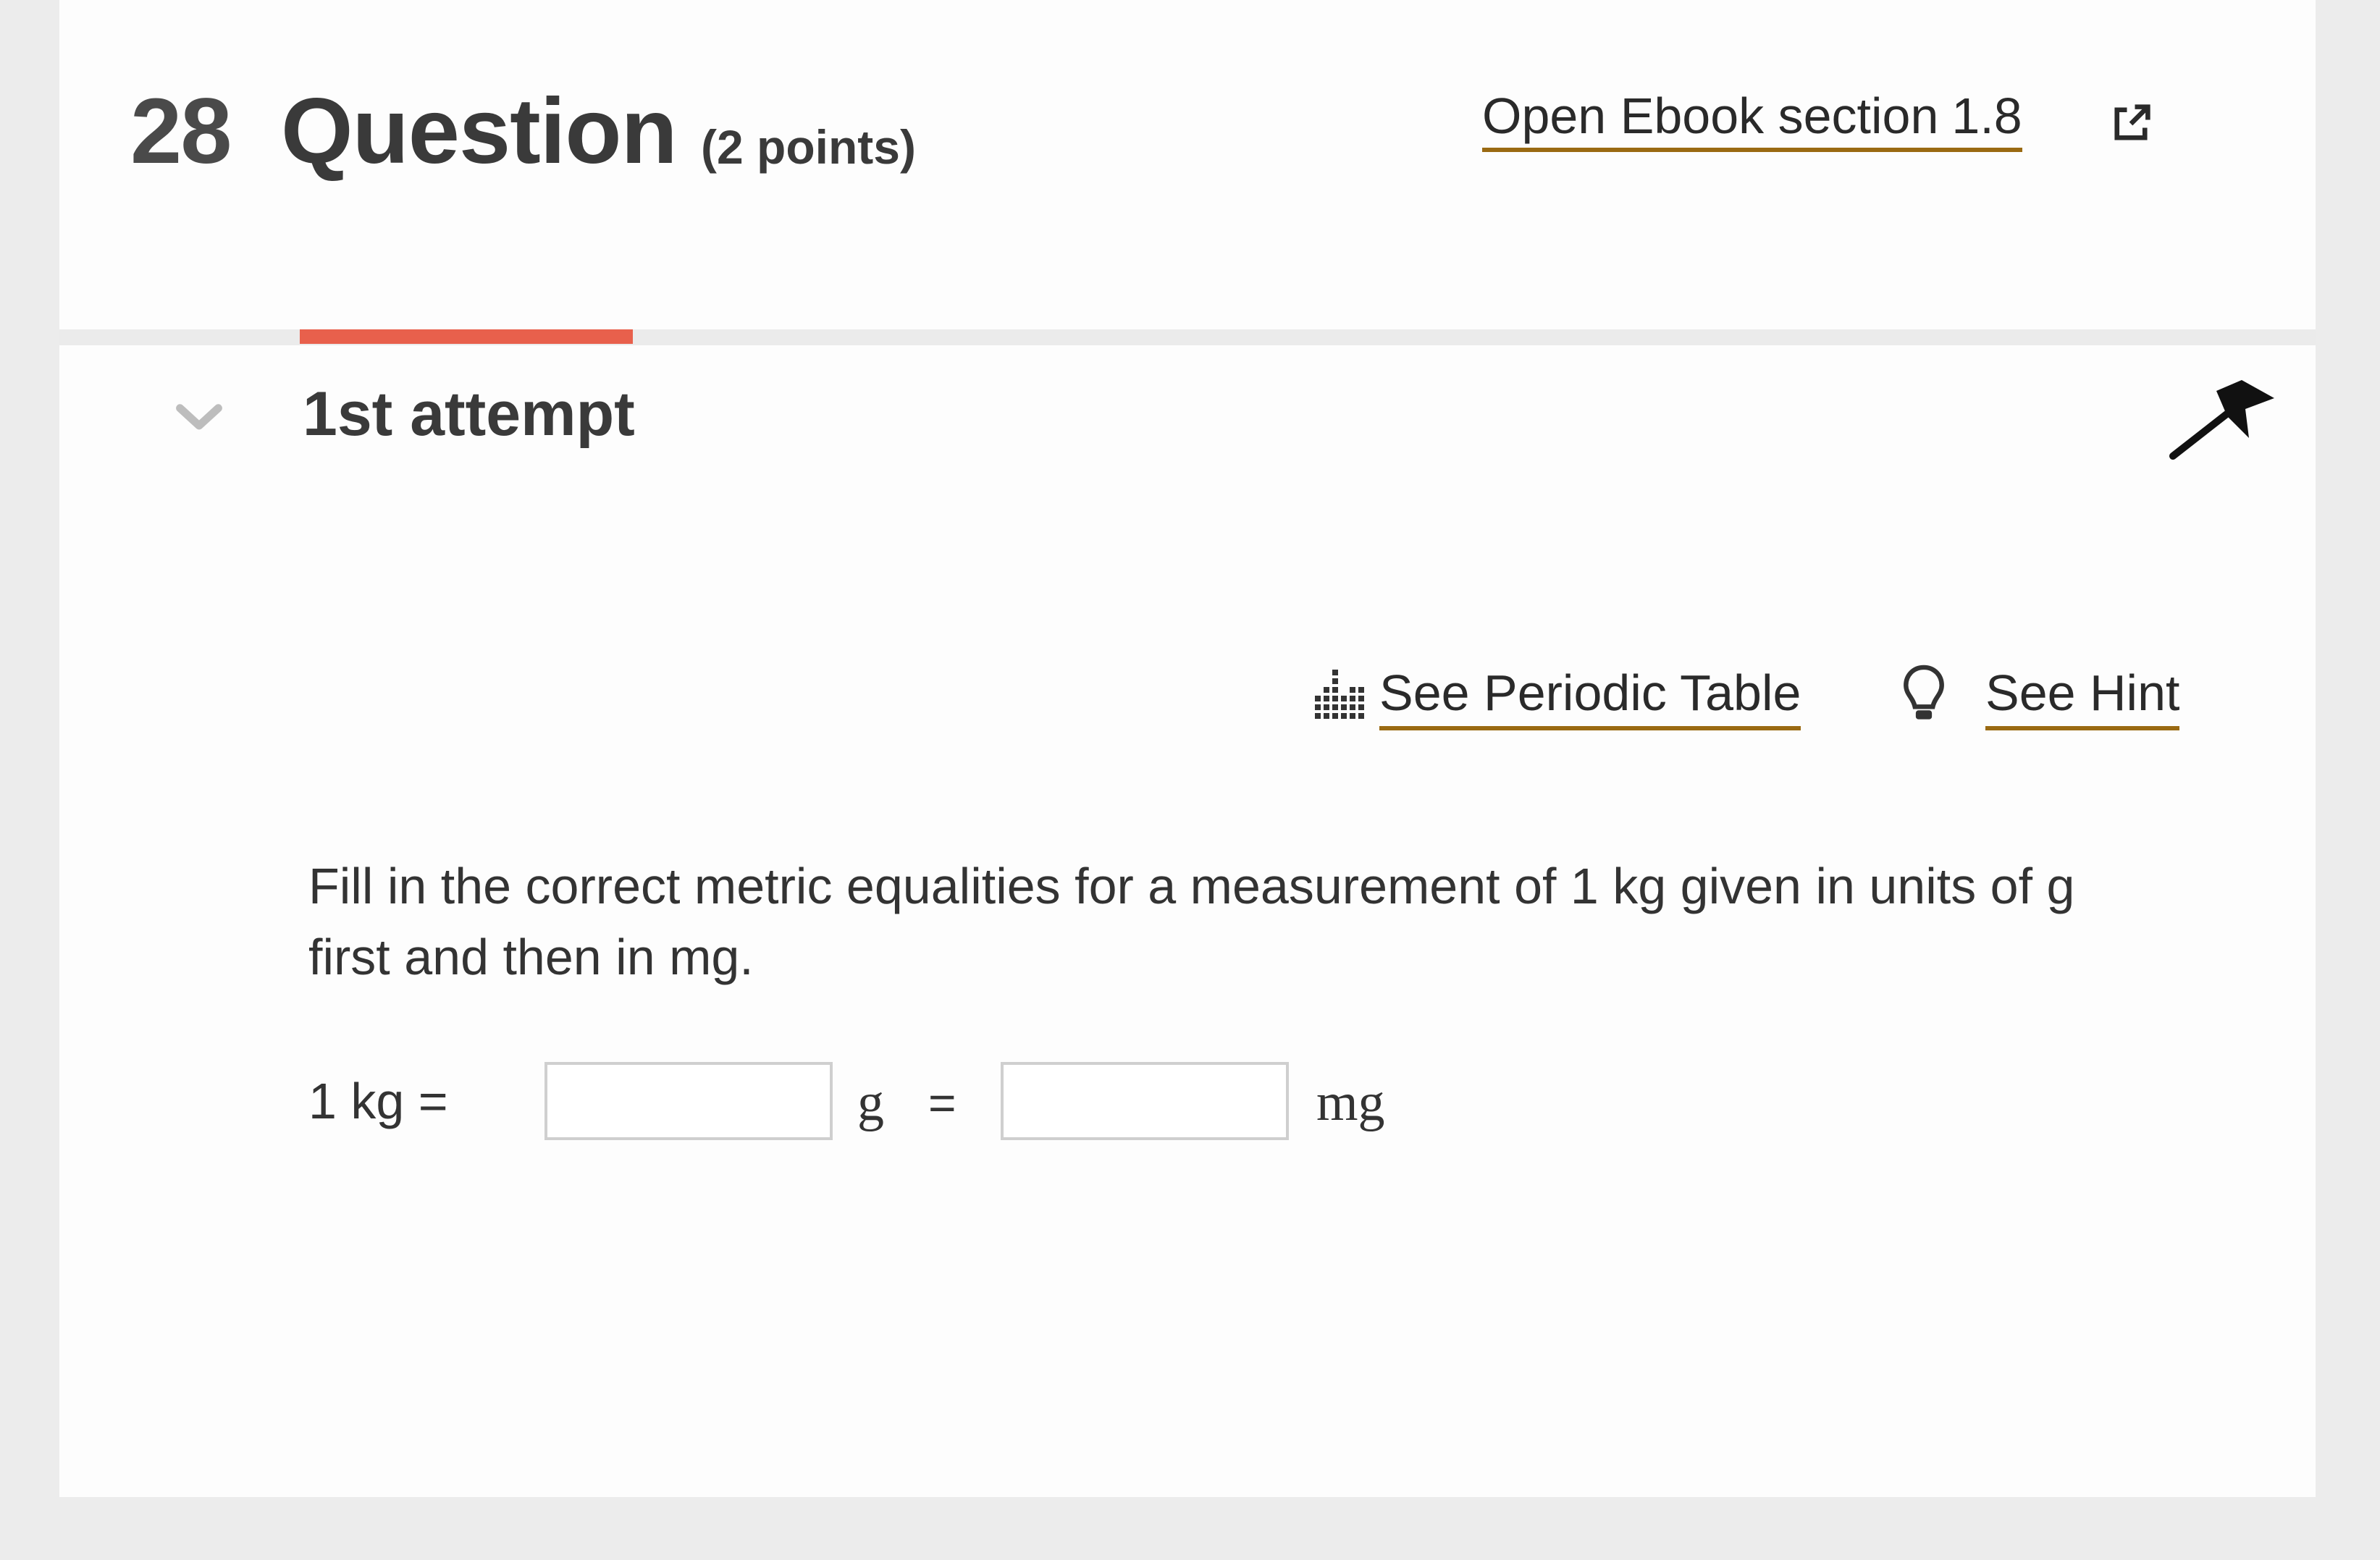 This screenshot has height=1560, width=2380. Describe the element at coordinates (1986, 116) in the screenshot. I see `ebook-section-number: 1.8` at that location.